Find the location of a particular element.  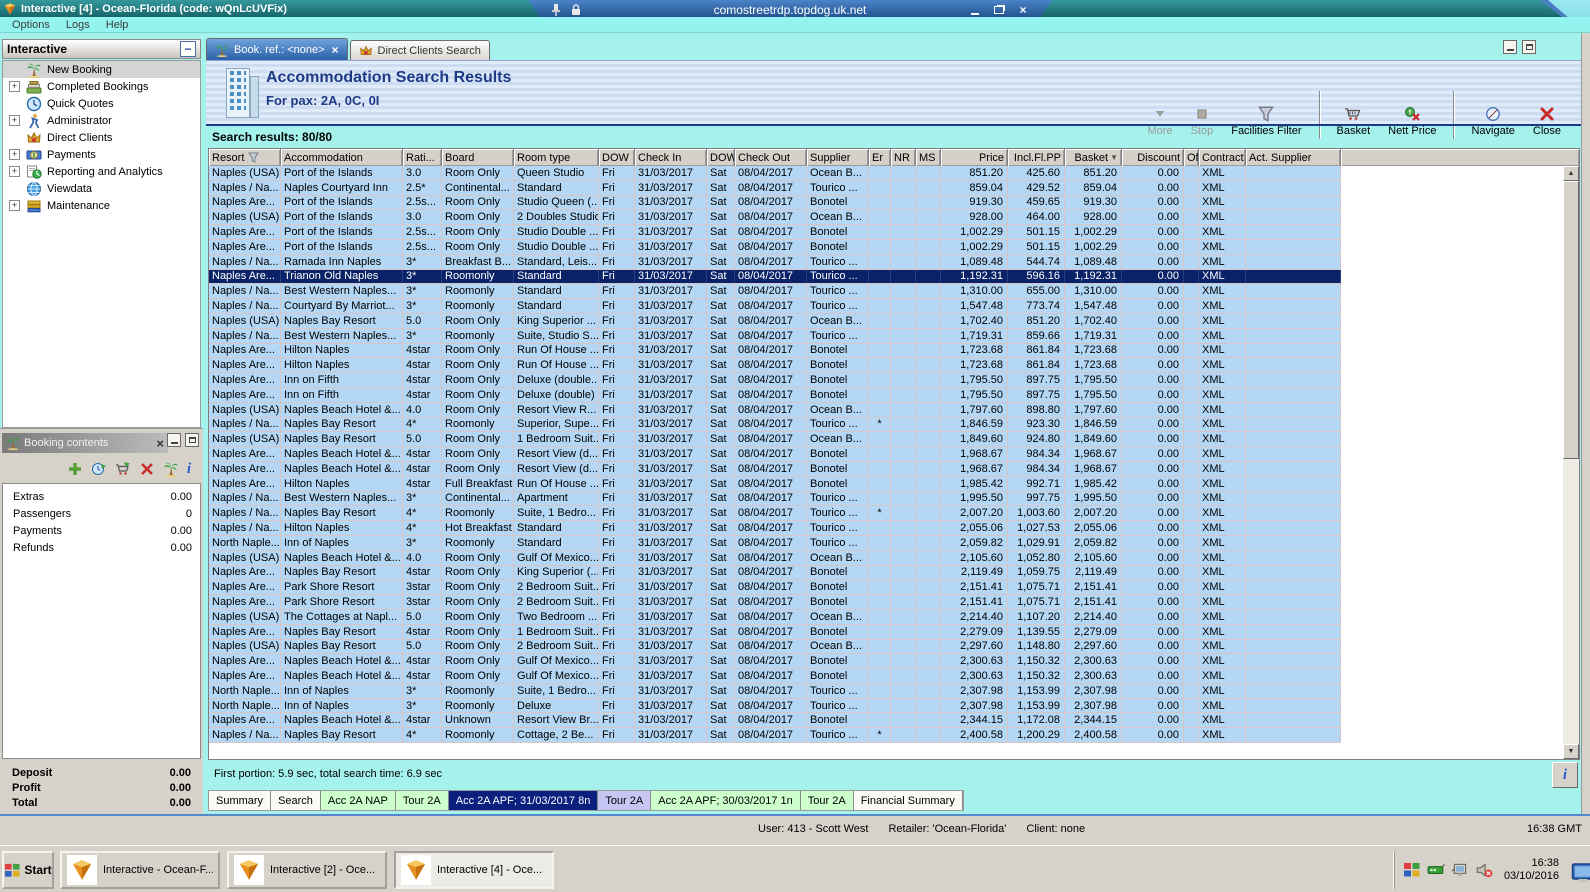

monitor-icon is located at coordinates (1580, 871).